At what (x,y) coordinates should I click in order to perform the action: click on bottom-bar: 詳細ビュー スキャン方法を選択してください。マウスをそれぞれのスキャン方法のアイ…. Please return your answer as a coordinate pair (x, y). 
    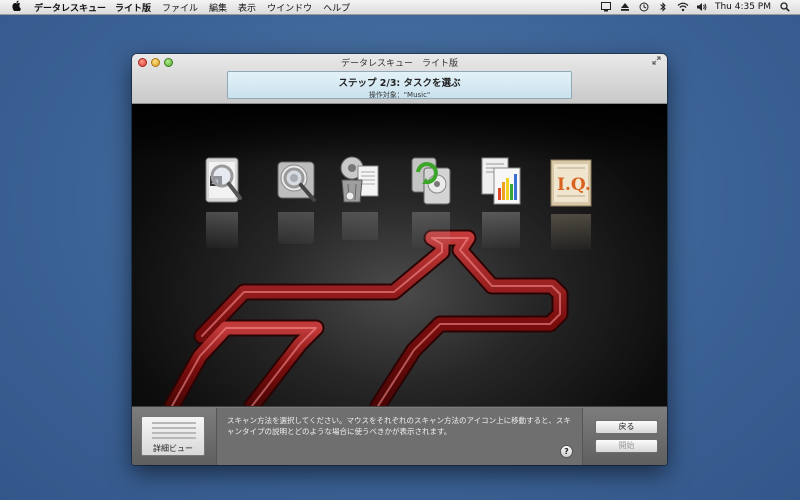
    Looking at the image, I should click on (399, 435).